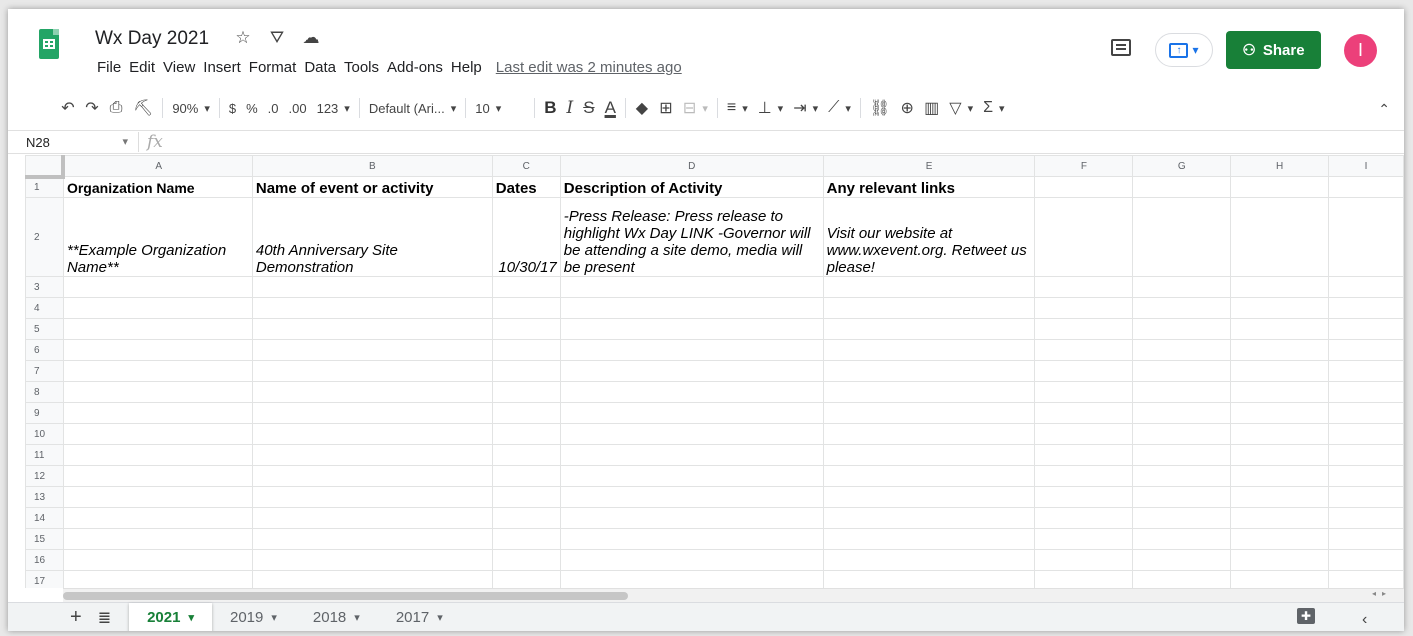 This screenshot has width=1413, height=636. What do you see at coordinates (336, 617) in the screenshot?
I see `tab-2018: 2018` at bounding box center [336, 617].